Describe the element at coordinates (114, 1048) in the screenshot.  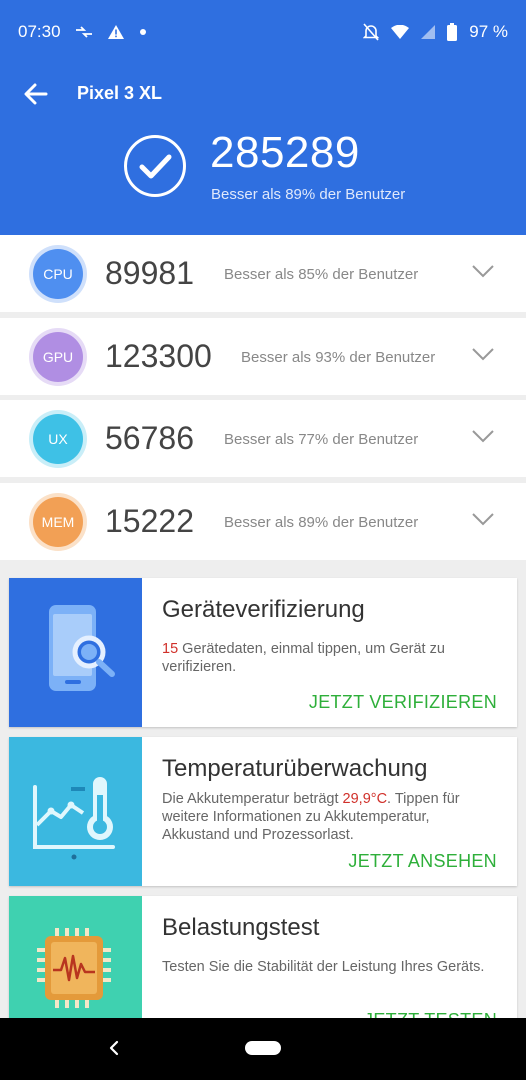
I see `nav-back-icon` at that location.